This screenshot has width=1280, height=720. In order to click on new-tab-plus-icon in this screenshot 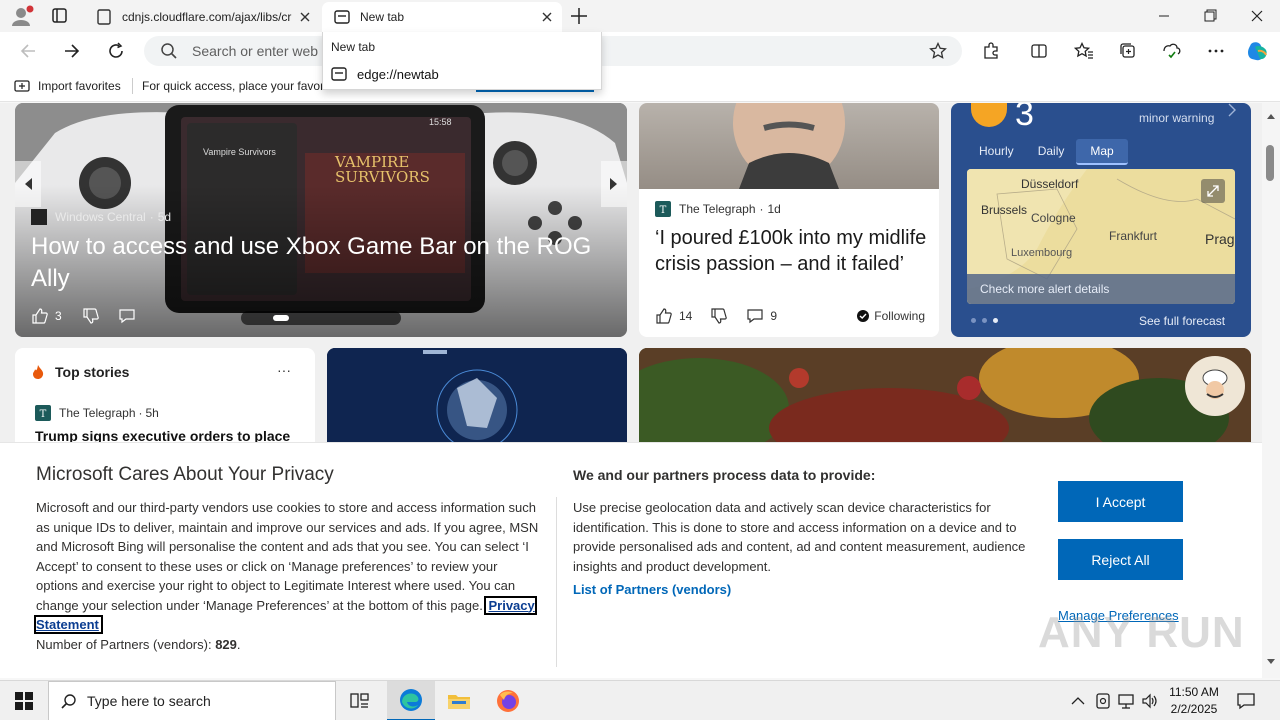, I will do `click(579, 16)`.